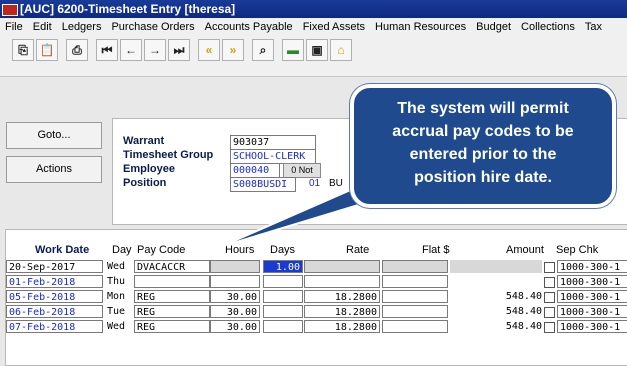 The width and height of the screenshot is (627, 366). Describe the element at coordinates (483, 131) in the screenshot. I see `callout-line-2: accrual pay codes to be` at that location.